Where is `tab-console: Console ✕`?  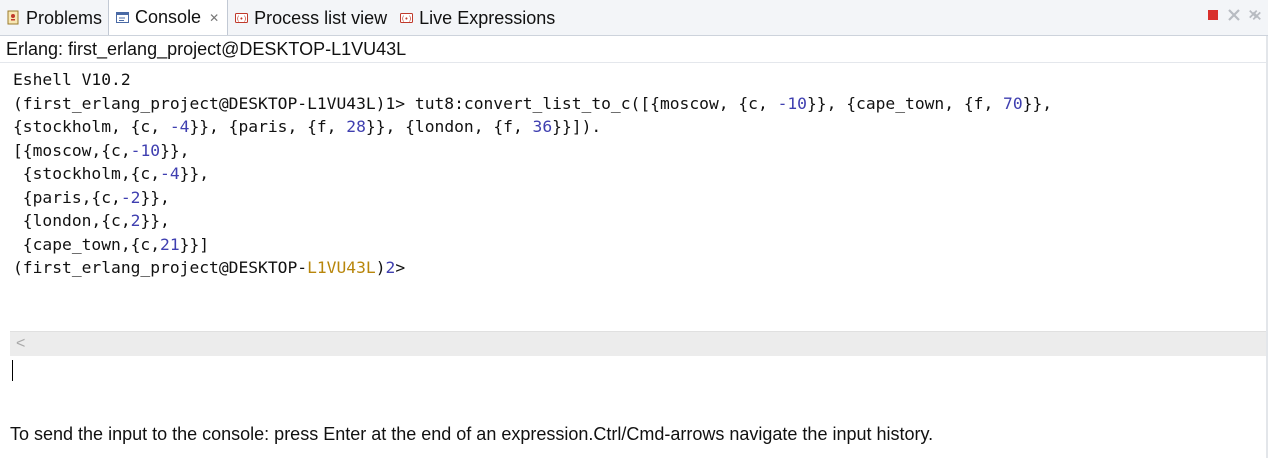 tab-console: Console ✕ is located at coordinates (168, 17).